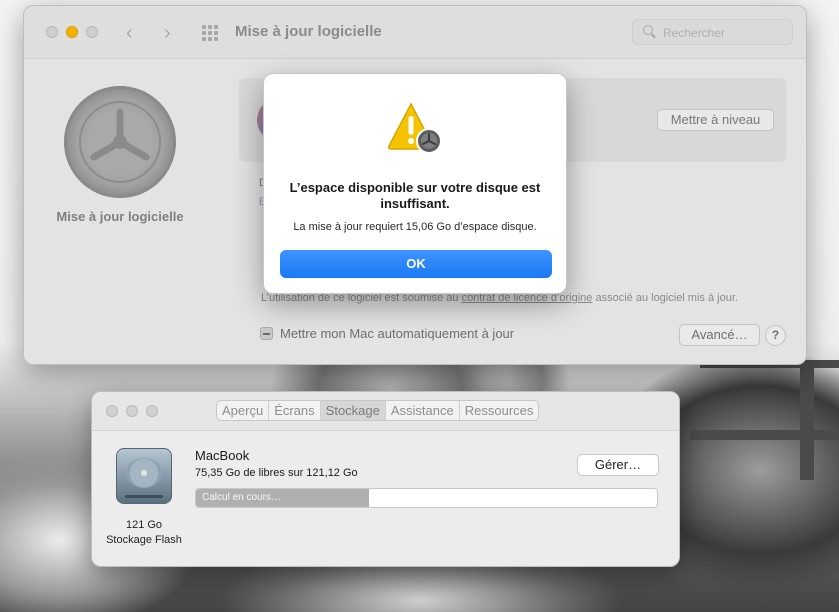  What do you see at coordinates (648, 30) in the screenshot?
I see `search-icon` at bounding box center [648, 30].